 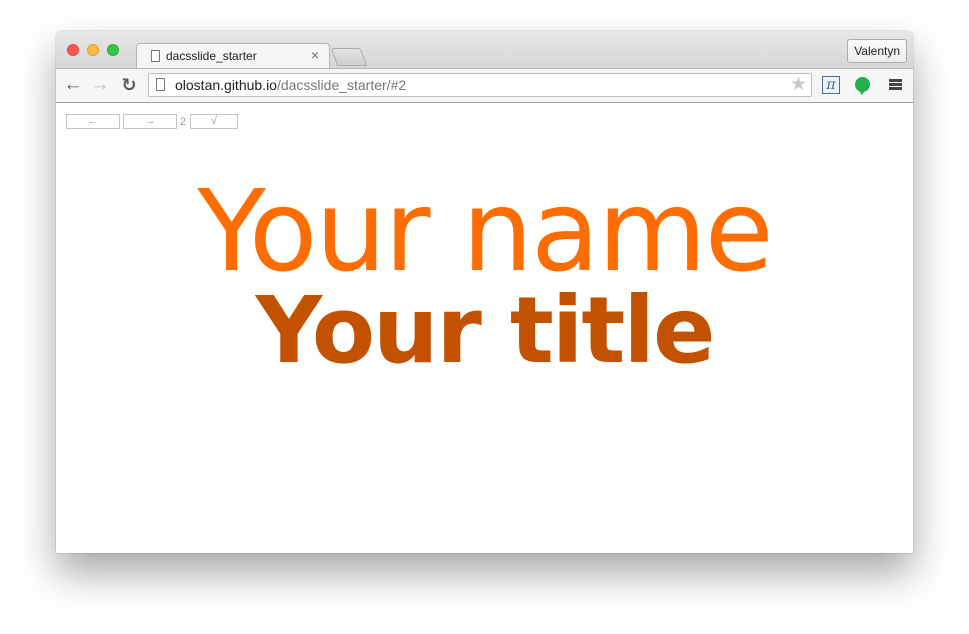 I want to click on address-bar: olostan.github.io/dacsslide_starter/#2 ★, so click(x=480, y=85).